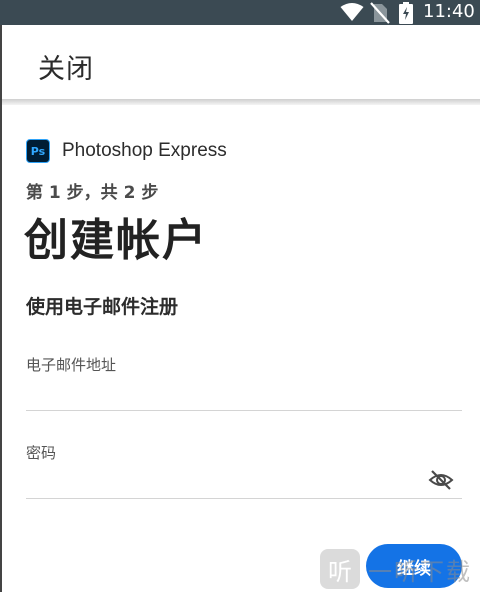  Describe the element at coordinates (116, 240) in the screenshot. I see `page-title: 创建帐户` at that location.